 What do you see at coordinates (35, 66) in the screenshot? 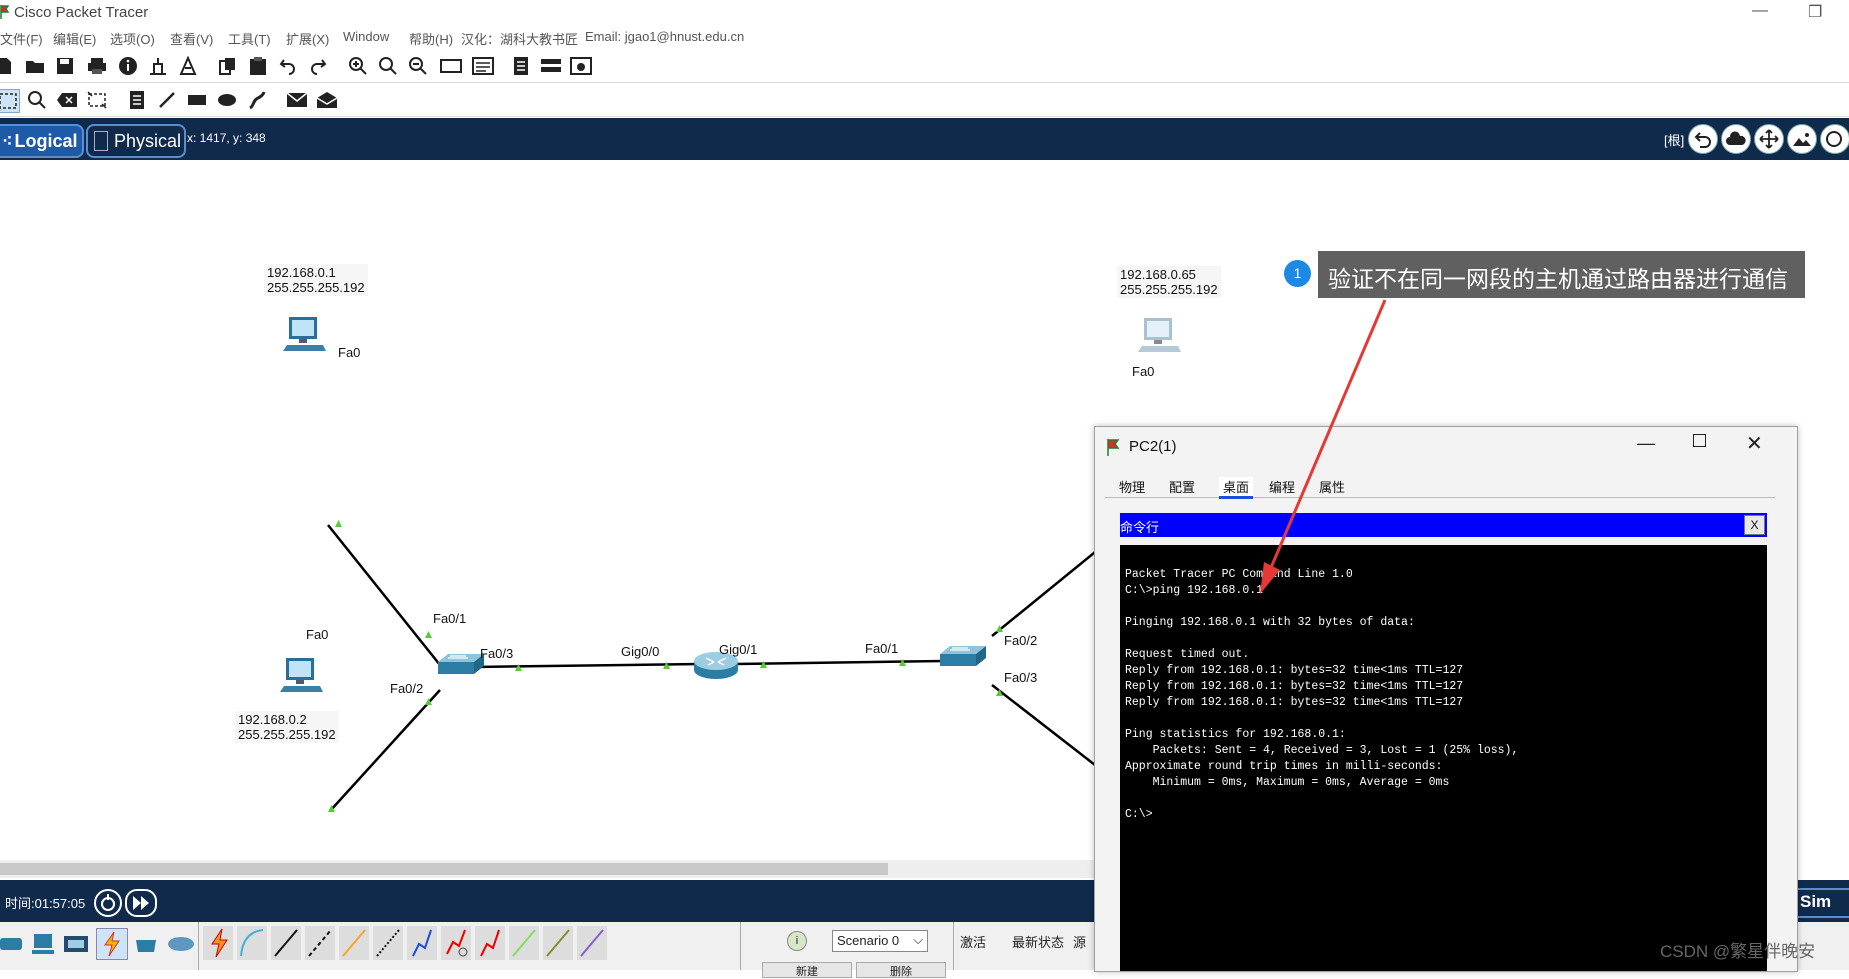
I see `open-folder-icon` at bounding box center [35, 66].